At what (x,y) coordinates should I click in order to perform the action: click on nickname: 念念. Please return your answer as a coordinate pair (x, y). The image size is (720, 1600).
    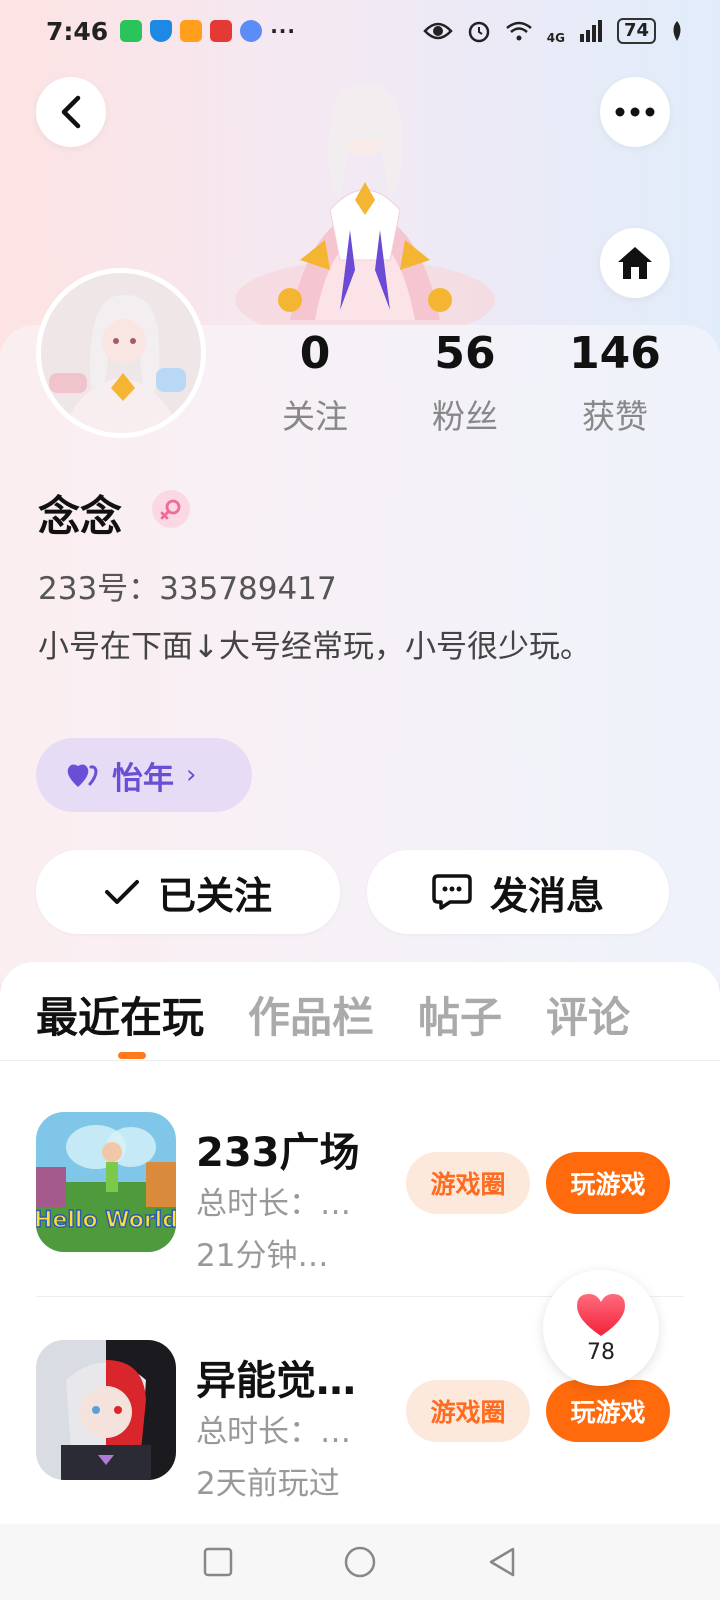
    Looking at the image, I should click on (80, 516).